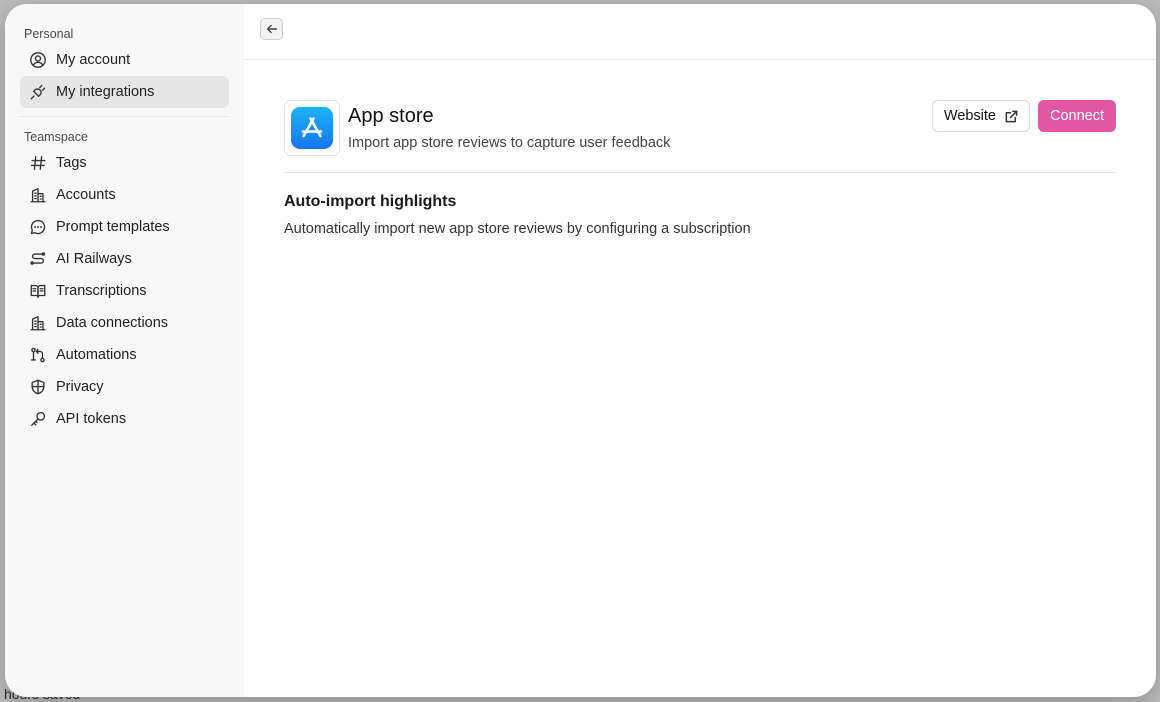 Image resolution: width=1160 pixels, height=702 pixels. I want to click on sidebar-divider, so click(124, 116).